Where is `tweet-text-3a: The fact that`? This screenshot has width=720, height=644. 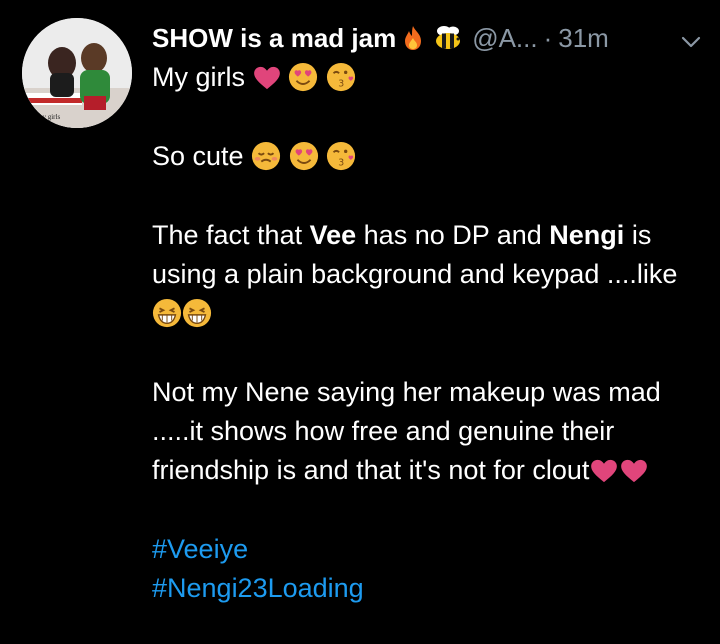 tweet-text-3a: The fact that is located at coordinates (231, 235).